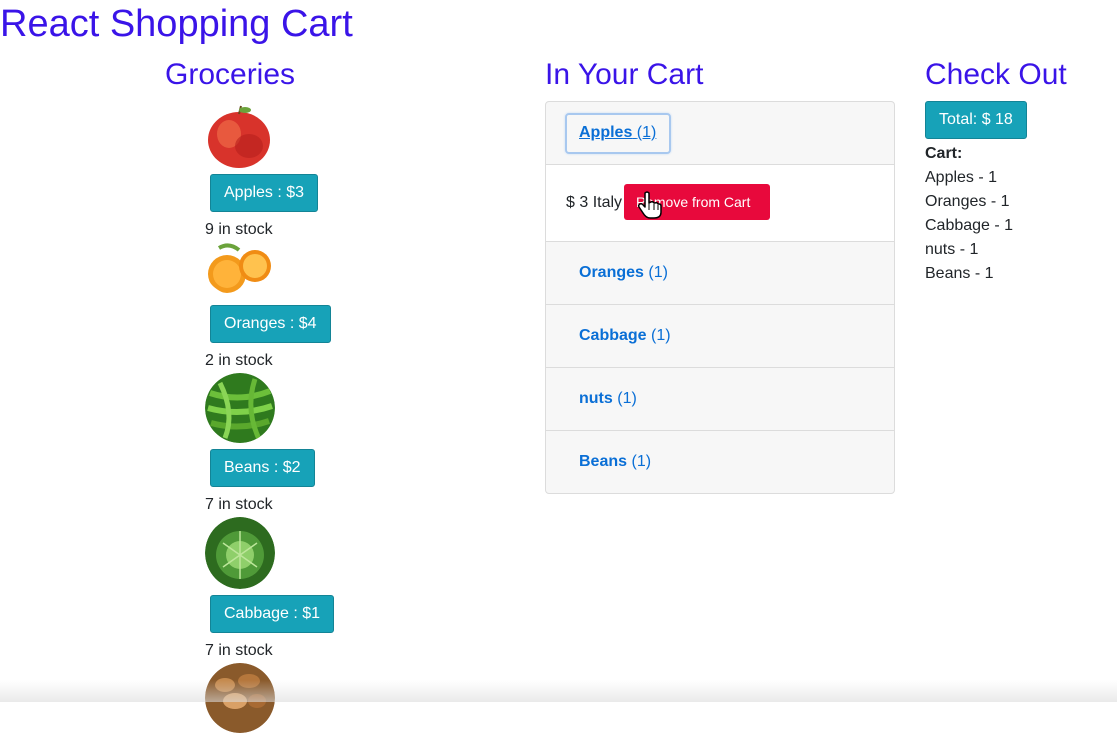 This screenshot has height=733, width=1117. Describe the element at coordinates (240, 553) in the screenshot. I see `cabbage-image` at that location.